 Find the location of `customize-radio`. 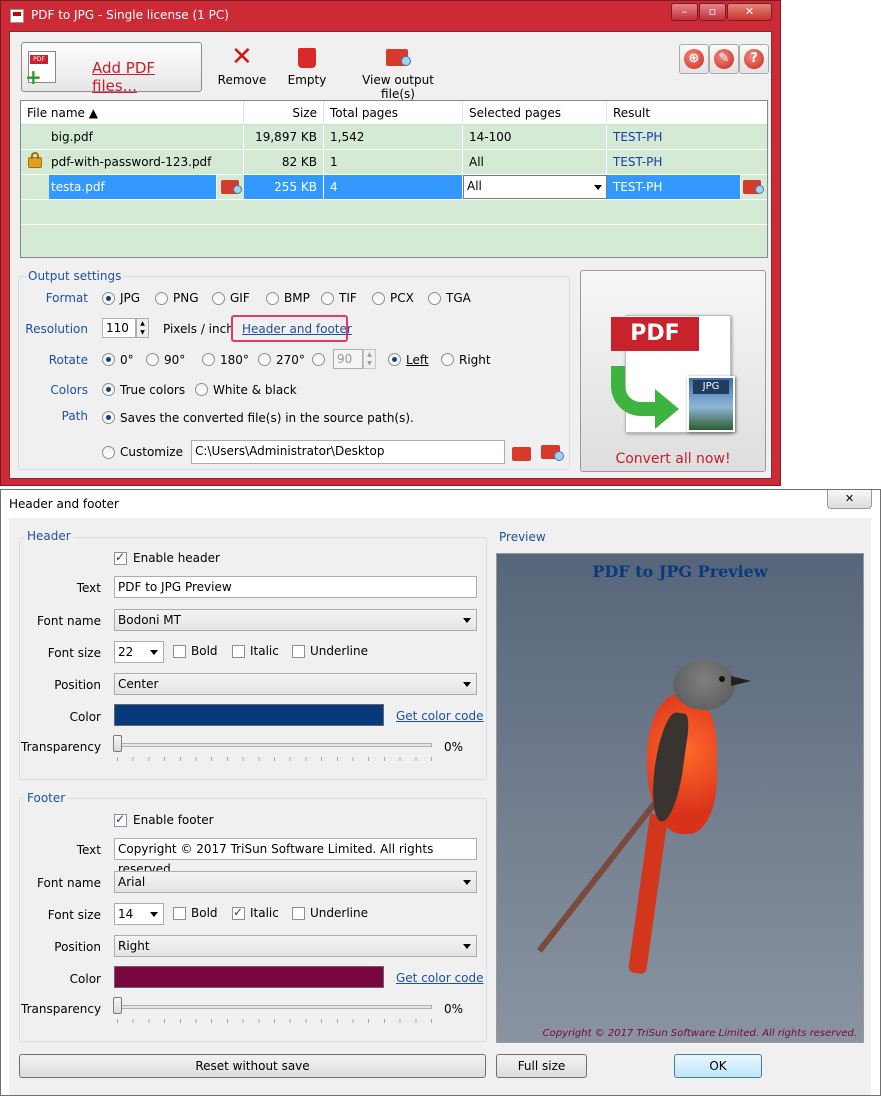

customize-radio is located at coordinates (108, 452).